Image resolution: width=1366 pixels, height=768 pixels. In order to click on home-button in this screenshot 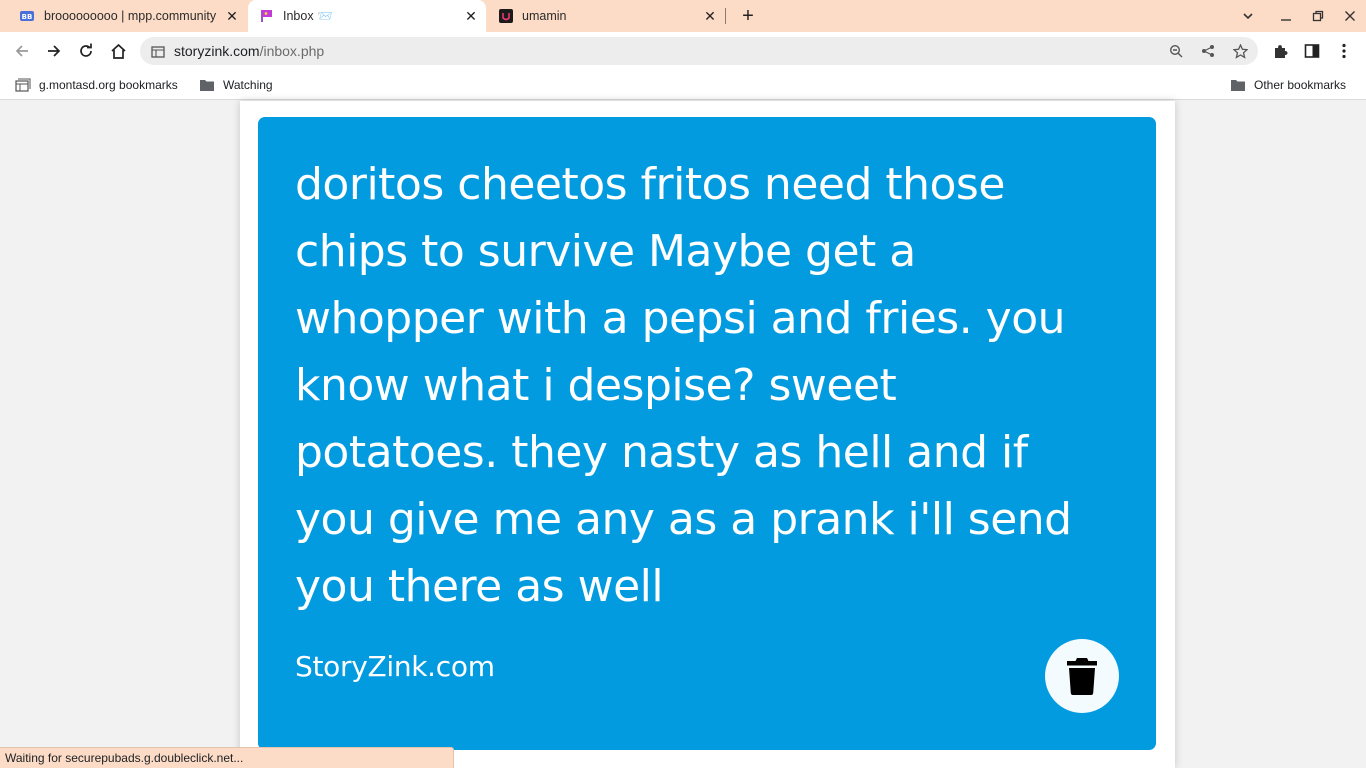, I will do `click(118, 51)`.